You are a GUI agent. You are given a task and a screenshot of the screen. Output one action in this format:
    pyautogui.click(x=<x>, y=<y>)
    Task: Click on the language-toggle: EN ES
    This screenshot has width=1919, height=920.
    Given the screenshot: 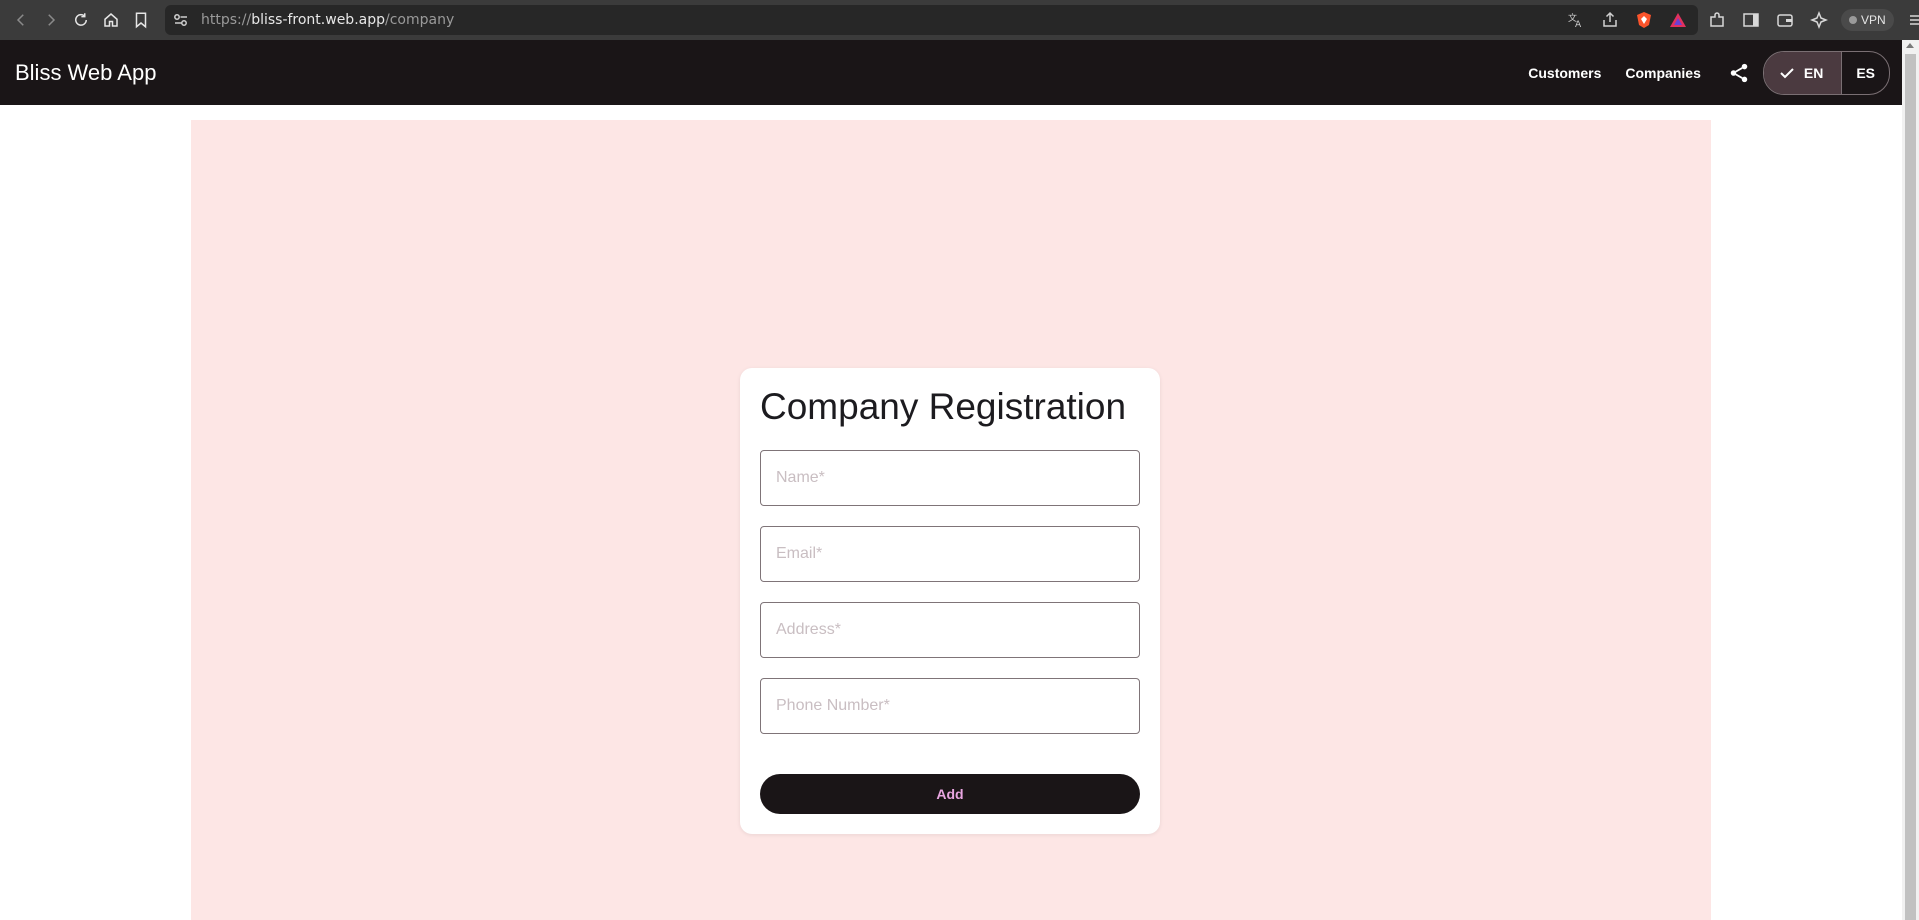 What is the action you would take?
    pyautogui.click(x=1826, y=72)
    